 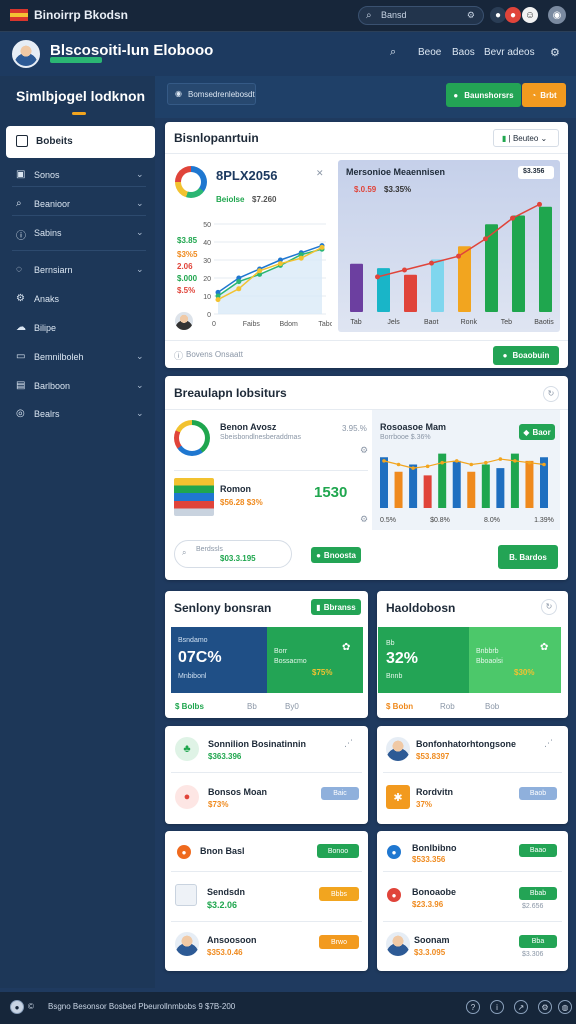 I want to click on user-avatar-icon: ◉, so click(x=557, y=15).